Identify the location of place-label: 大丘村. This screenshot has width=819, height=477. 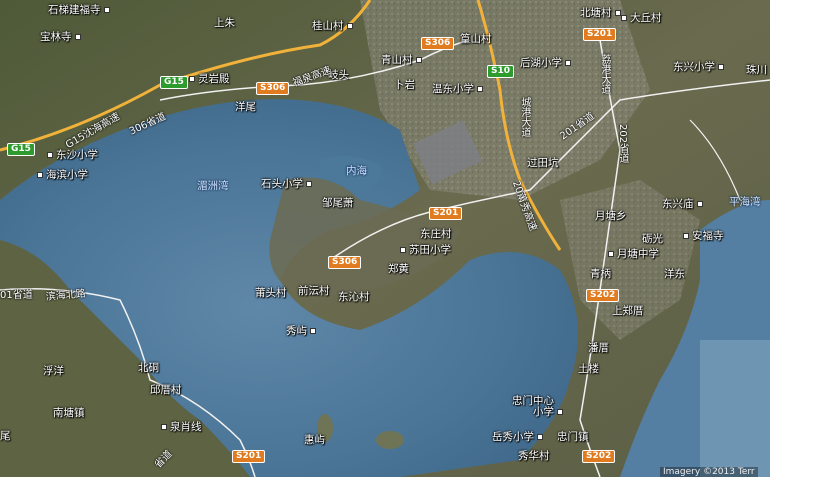
(640, 18).